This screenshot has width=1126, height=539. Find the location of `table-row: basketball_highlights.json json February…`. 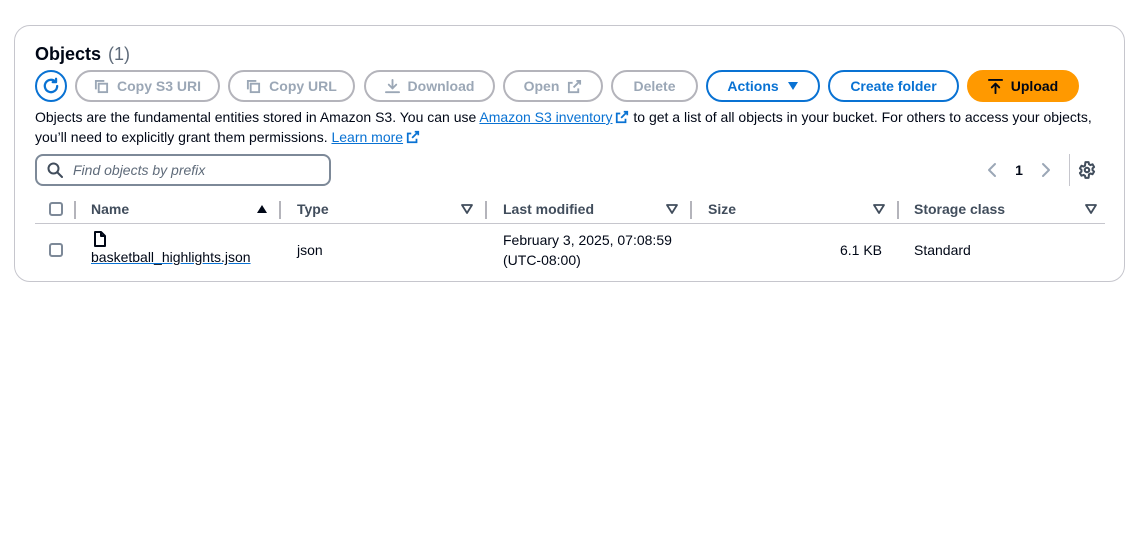

table-row: basketball_highlights.json json February… is located at coordinates (570, 250).